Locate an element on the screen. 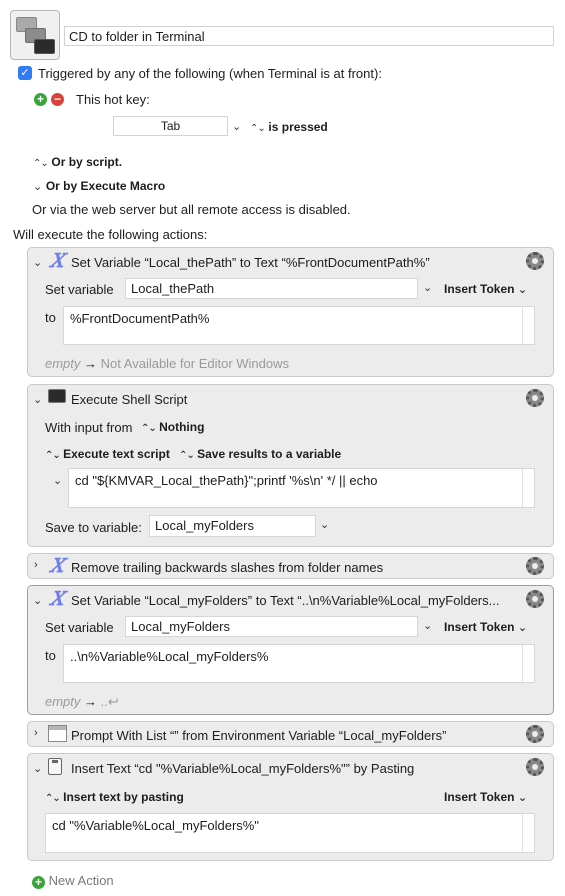  hot-key-mode-label: is pressed is located at coordinates (298, 127).